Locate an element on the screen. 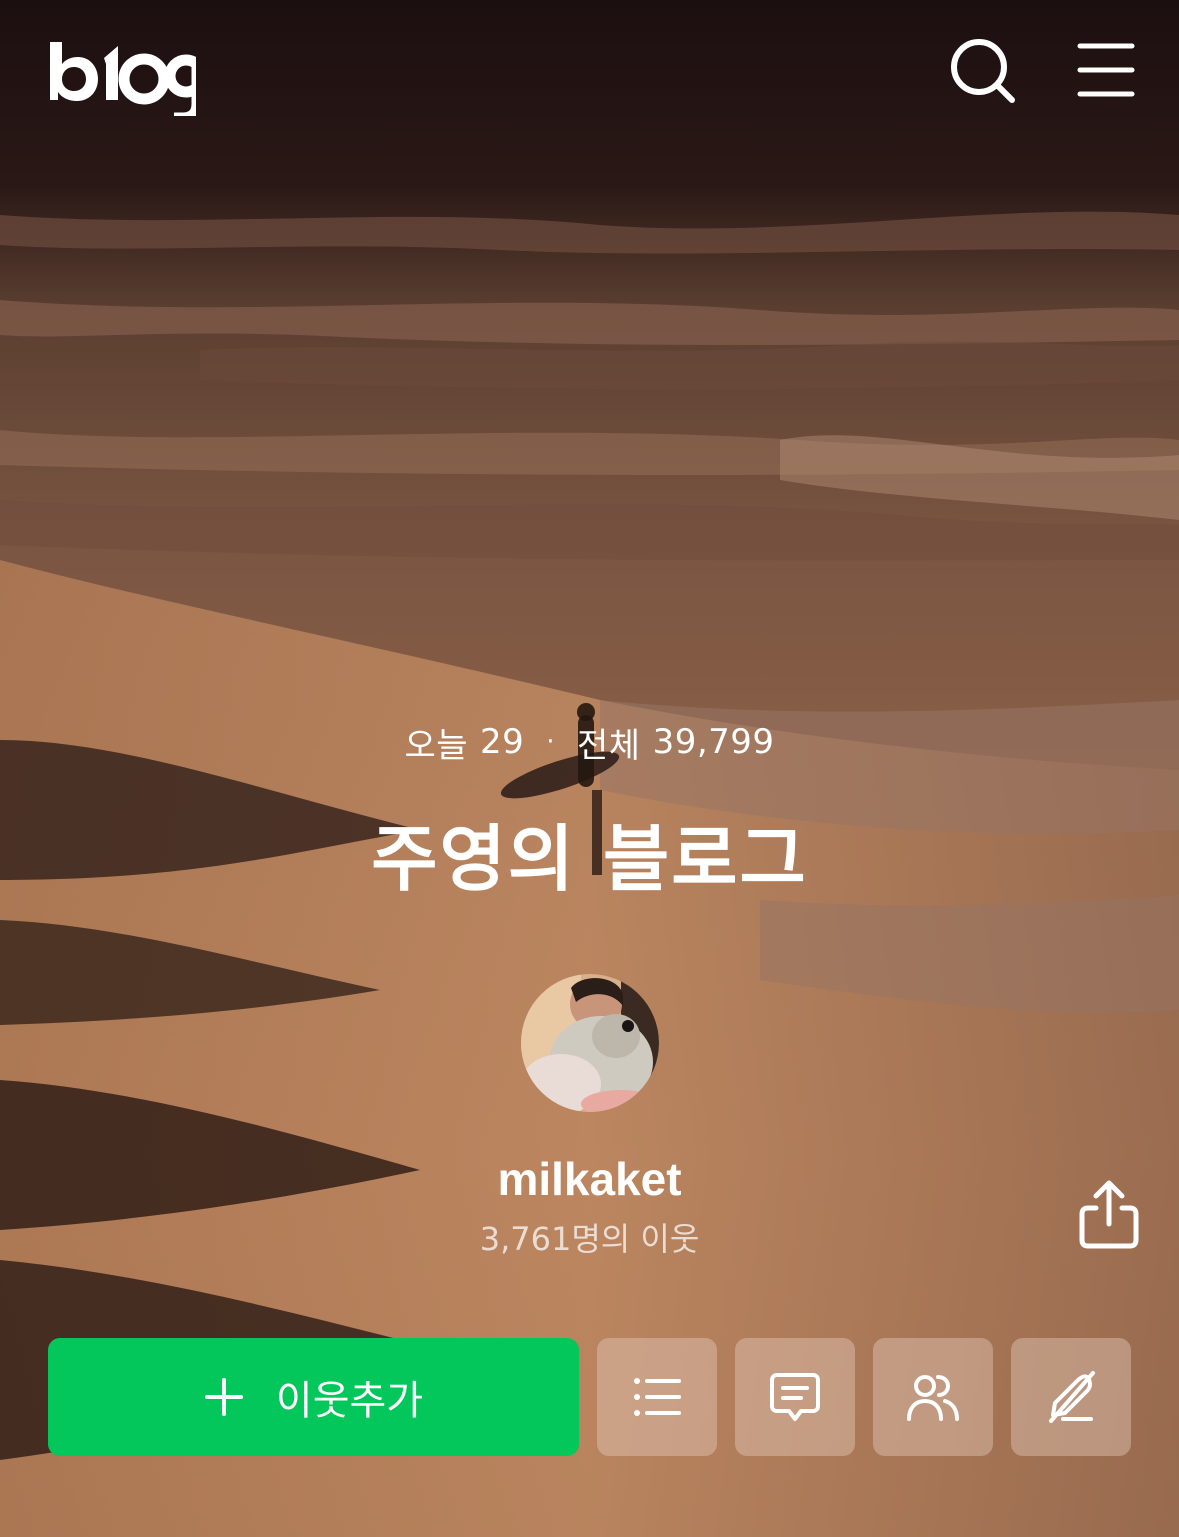 This screenshot has height=1537, width=1179. visitor-stats: 오늘 29 · 전체 39,799 is located at coordinates (589, 742).